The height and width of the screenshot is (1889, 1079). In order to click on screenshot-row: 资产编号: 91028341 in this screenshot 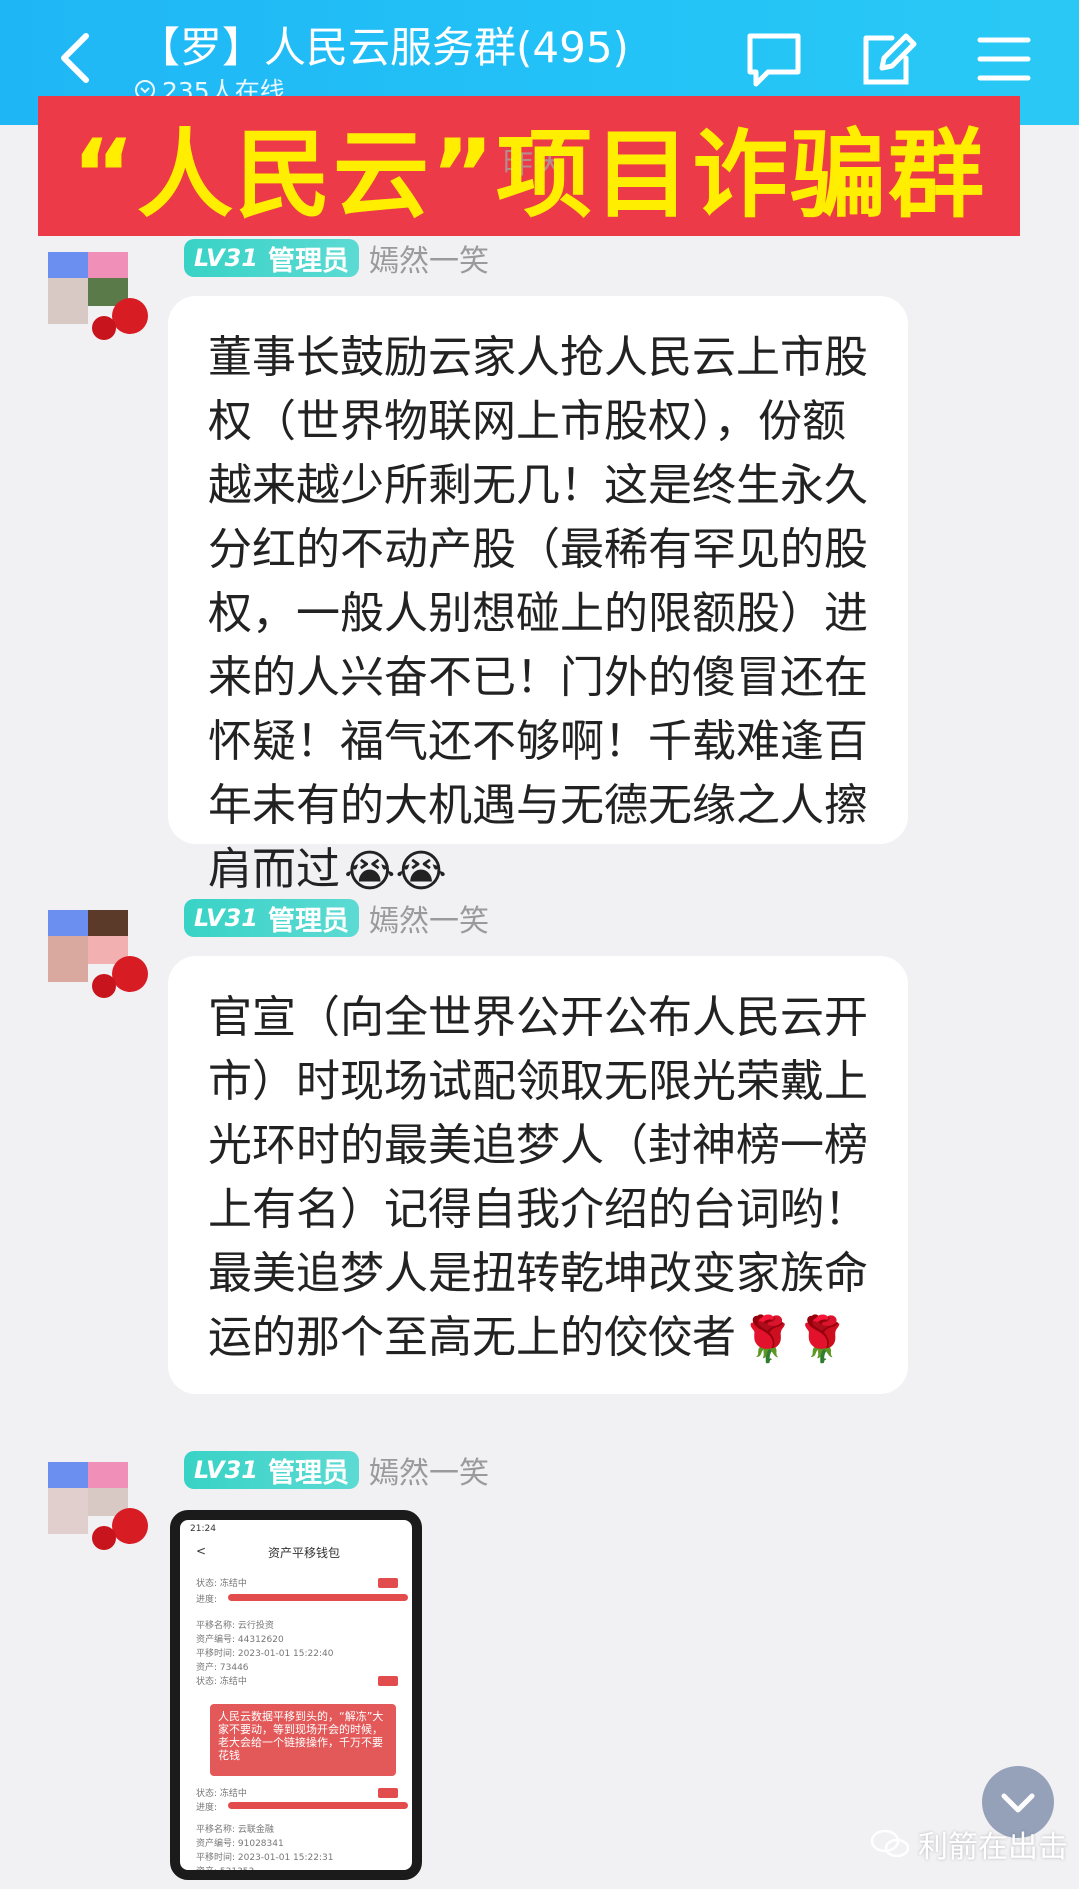, I will do `click(240, 1844)`.